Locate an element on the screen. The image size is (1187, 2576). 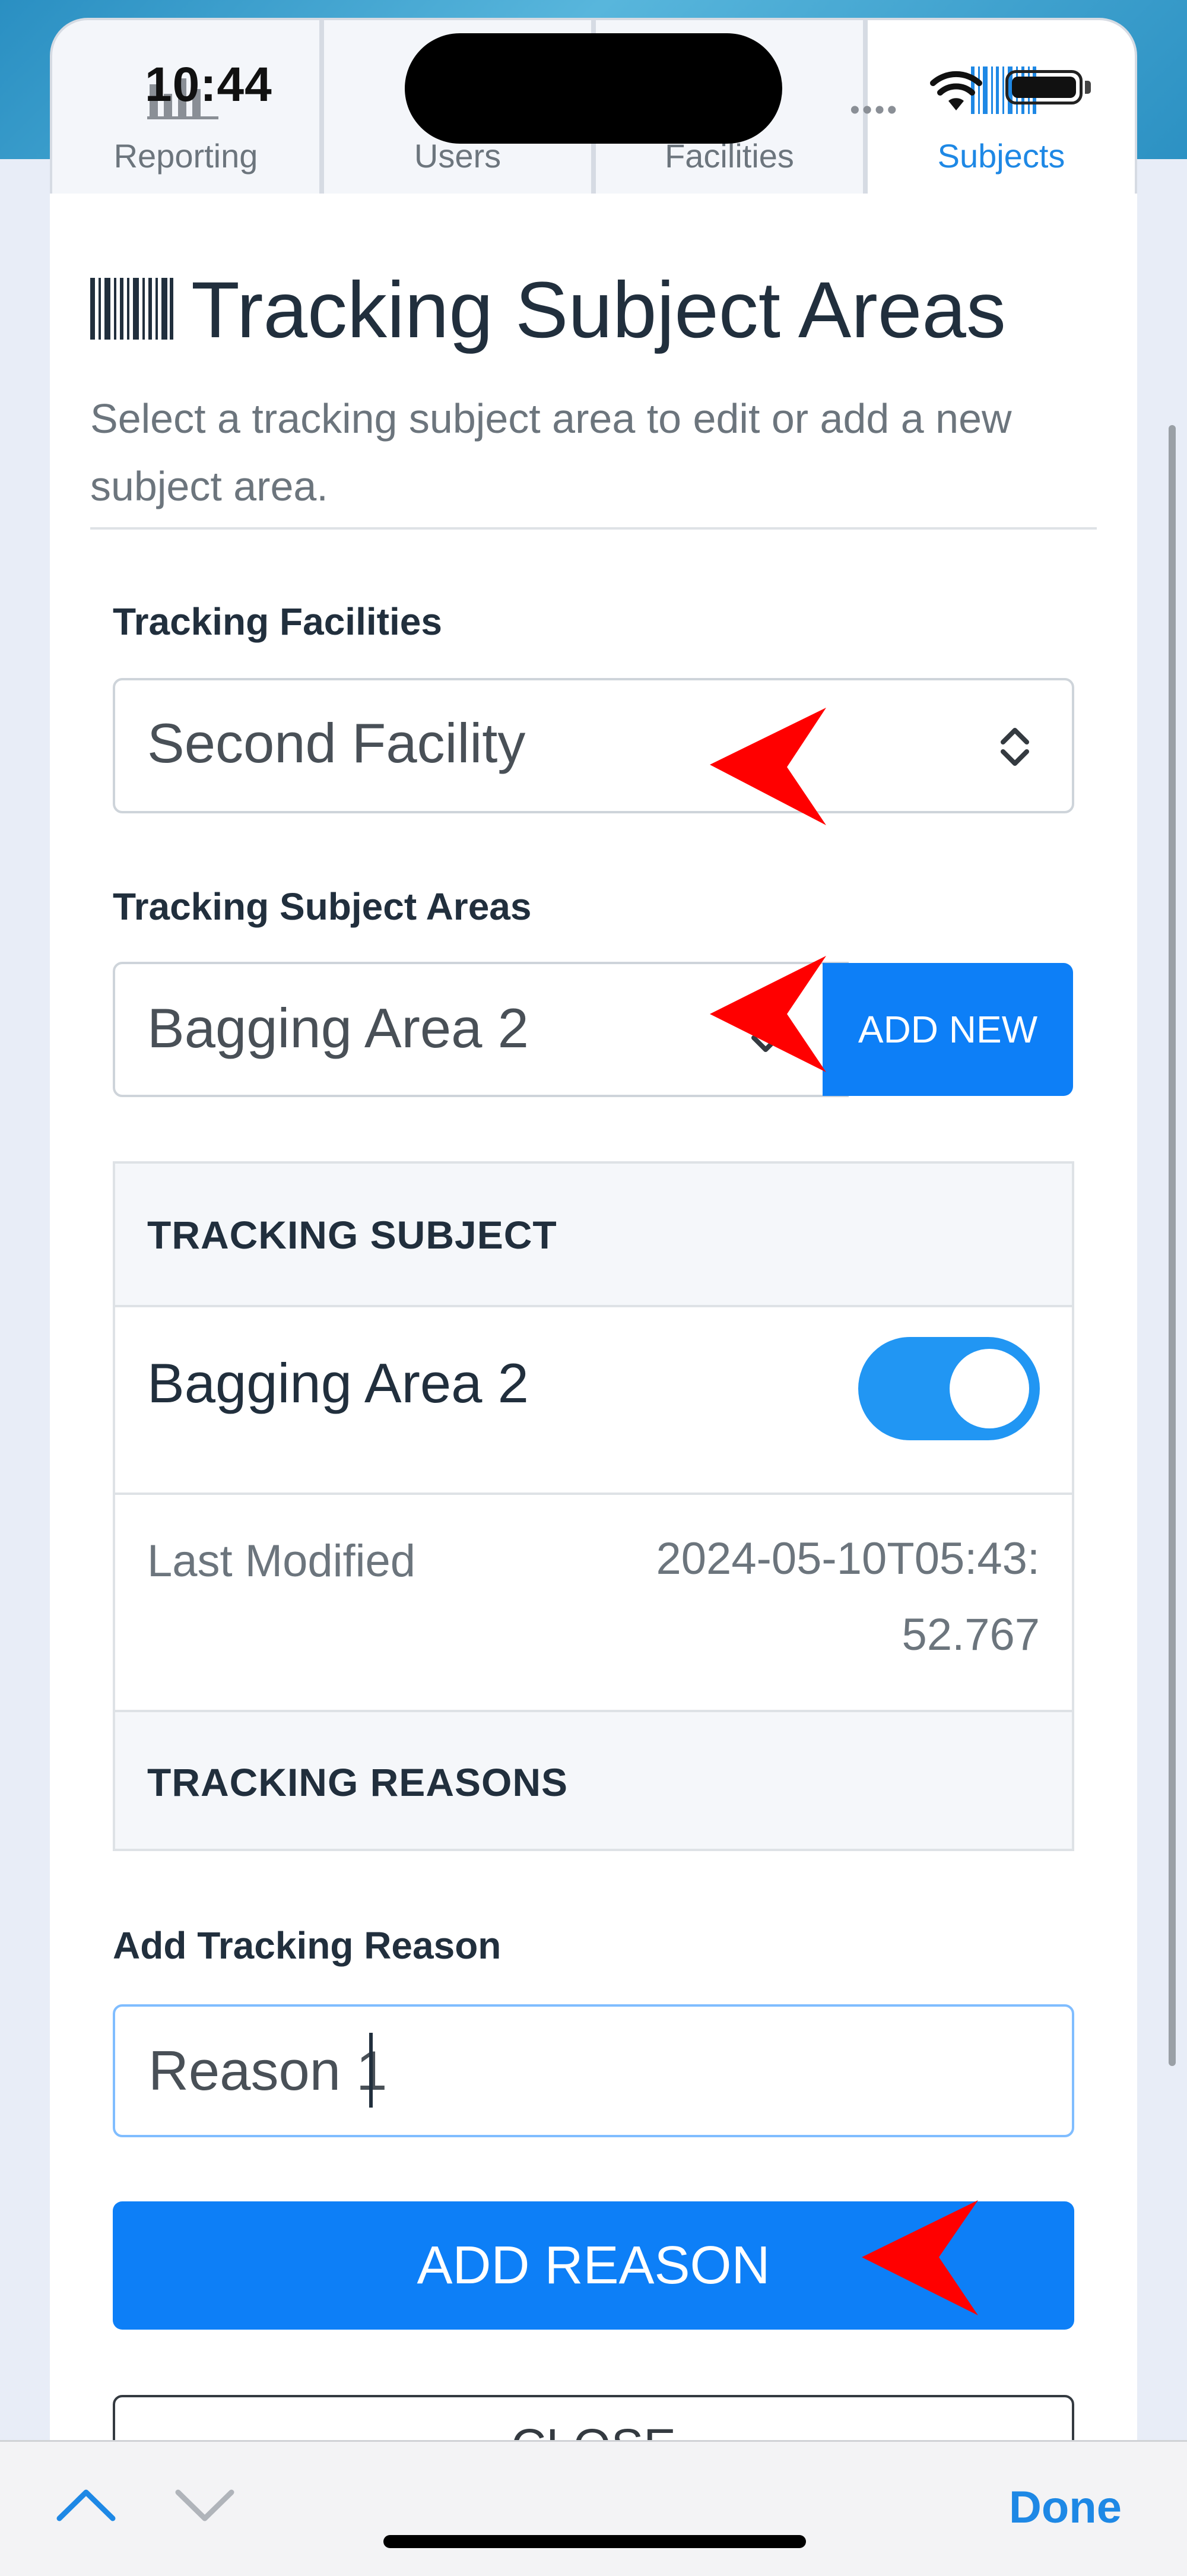
done-button: Done is located at coordinates (1065, 2507).